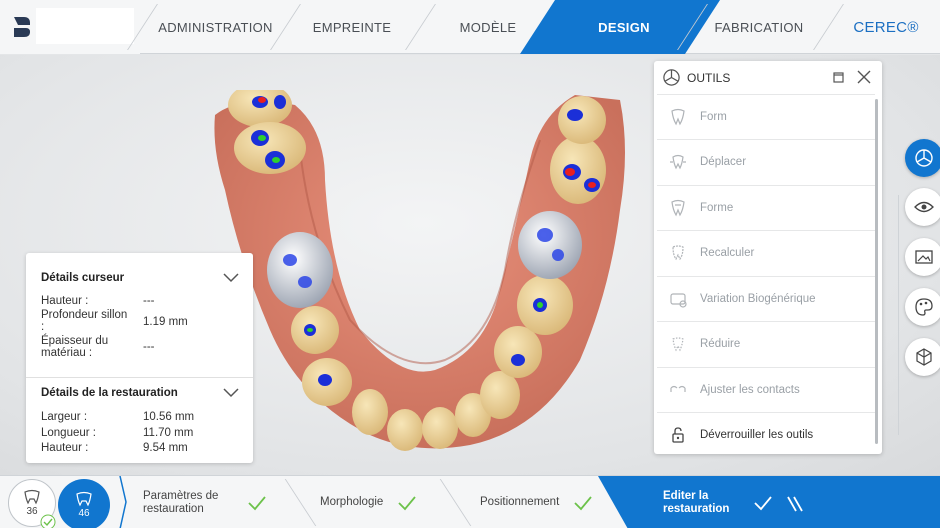 The image size is (940, 528). I want to click on tool-variation-biogenerique-label: Variation Biogénérique, so click(758, 299).